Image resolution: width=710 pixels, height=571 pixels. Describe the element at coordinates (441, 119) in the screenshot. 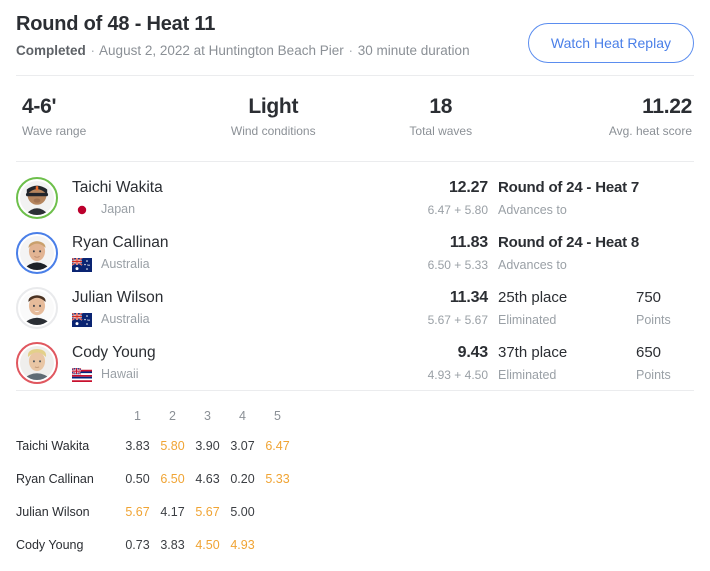

I see `stat-total-waves: 18 Total waves` at that location.